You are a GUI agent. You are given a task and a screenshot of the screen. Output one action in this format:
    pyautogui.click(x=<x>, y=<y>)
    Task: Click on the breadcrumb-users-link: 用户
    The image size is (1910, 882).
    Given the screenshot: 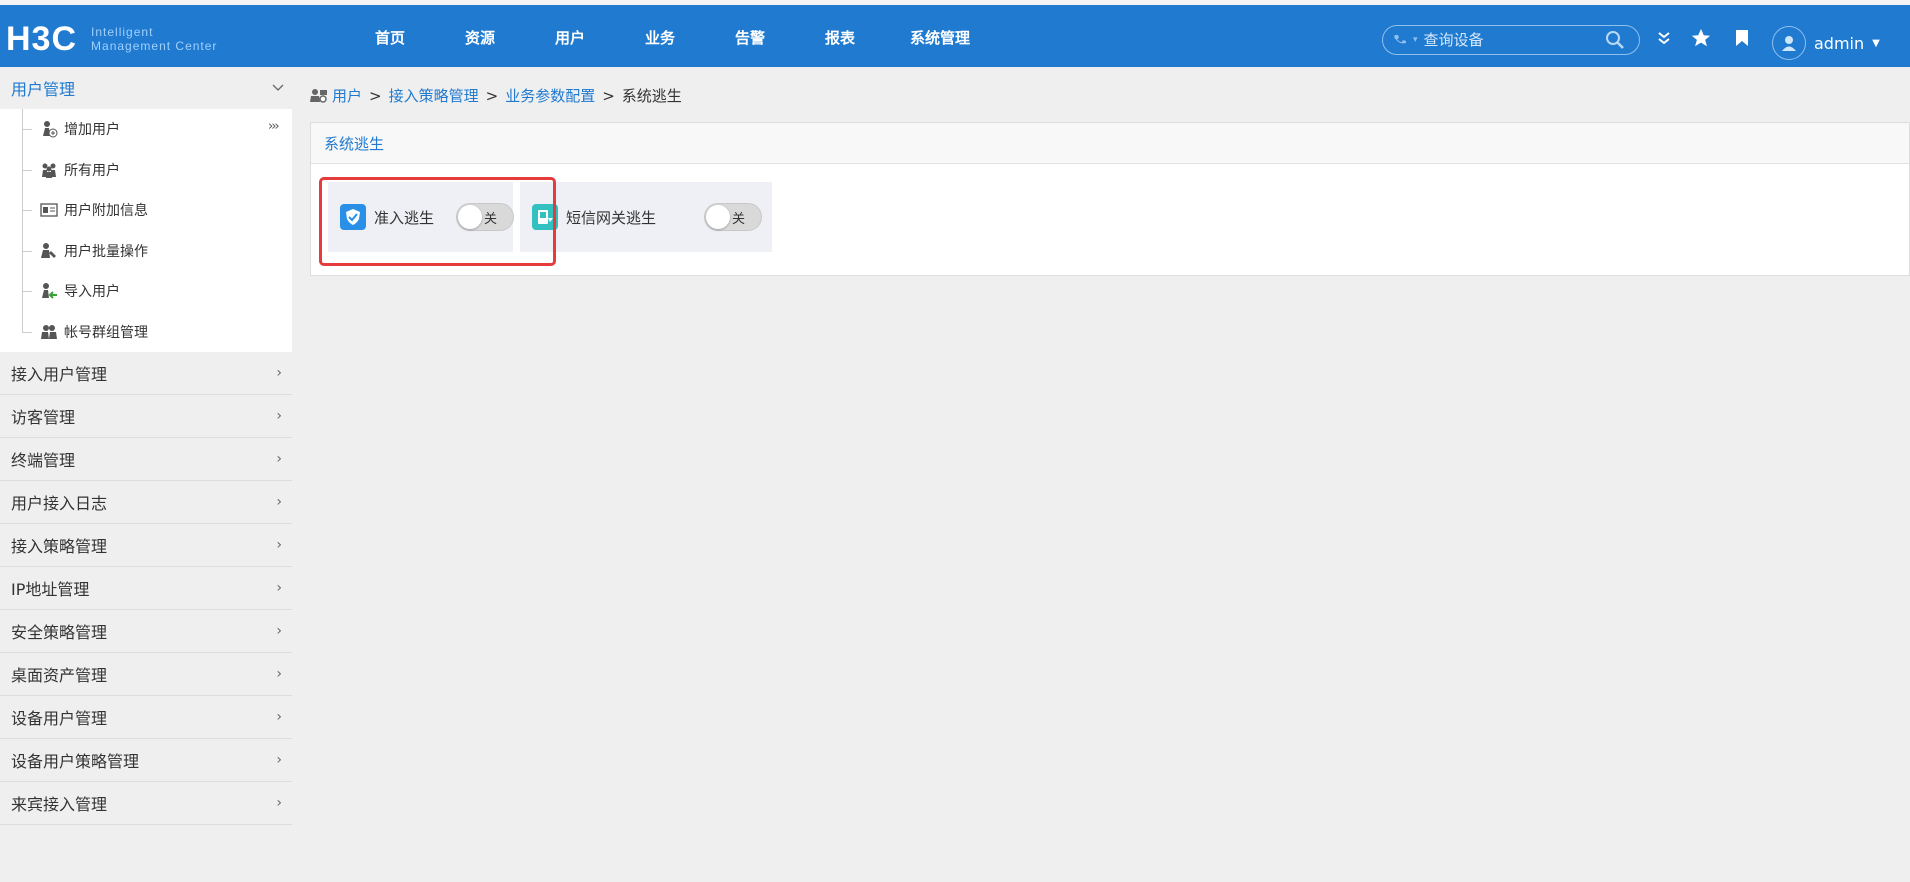 What is the action you would take?
    pyautogui.click(x=347, y=95)
    